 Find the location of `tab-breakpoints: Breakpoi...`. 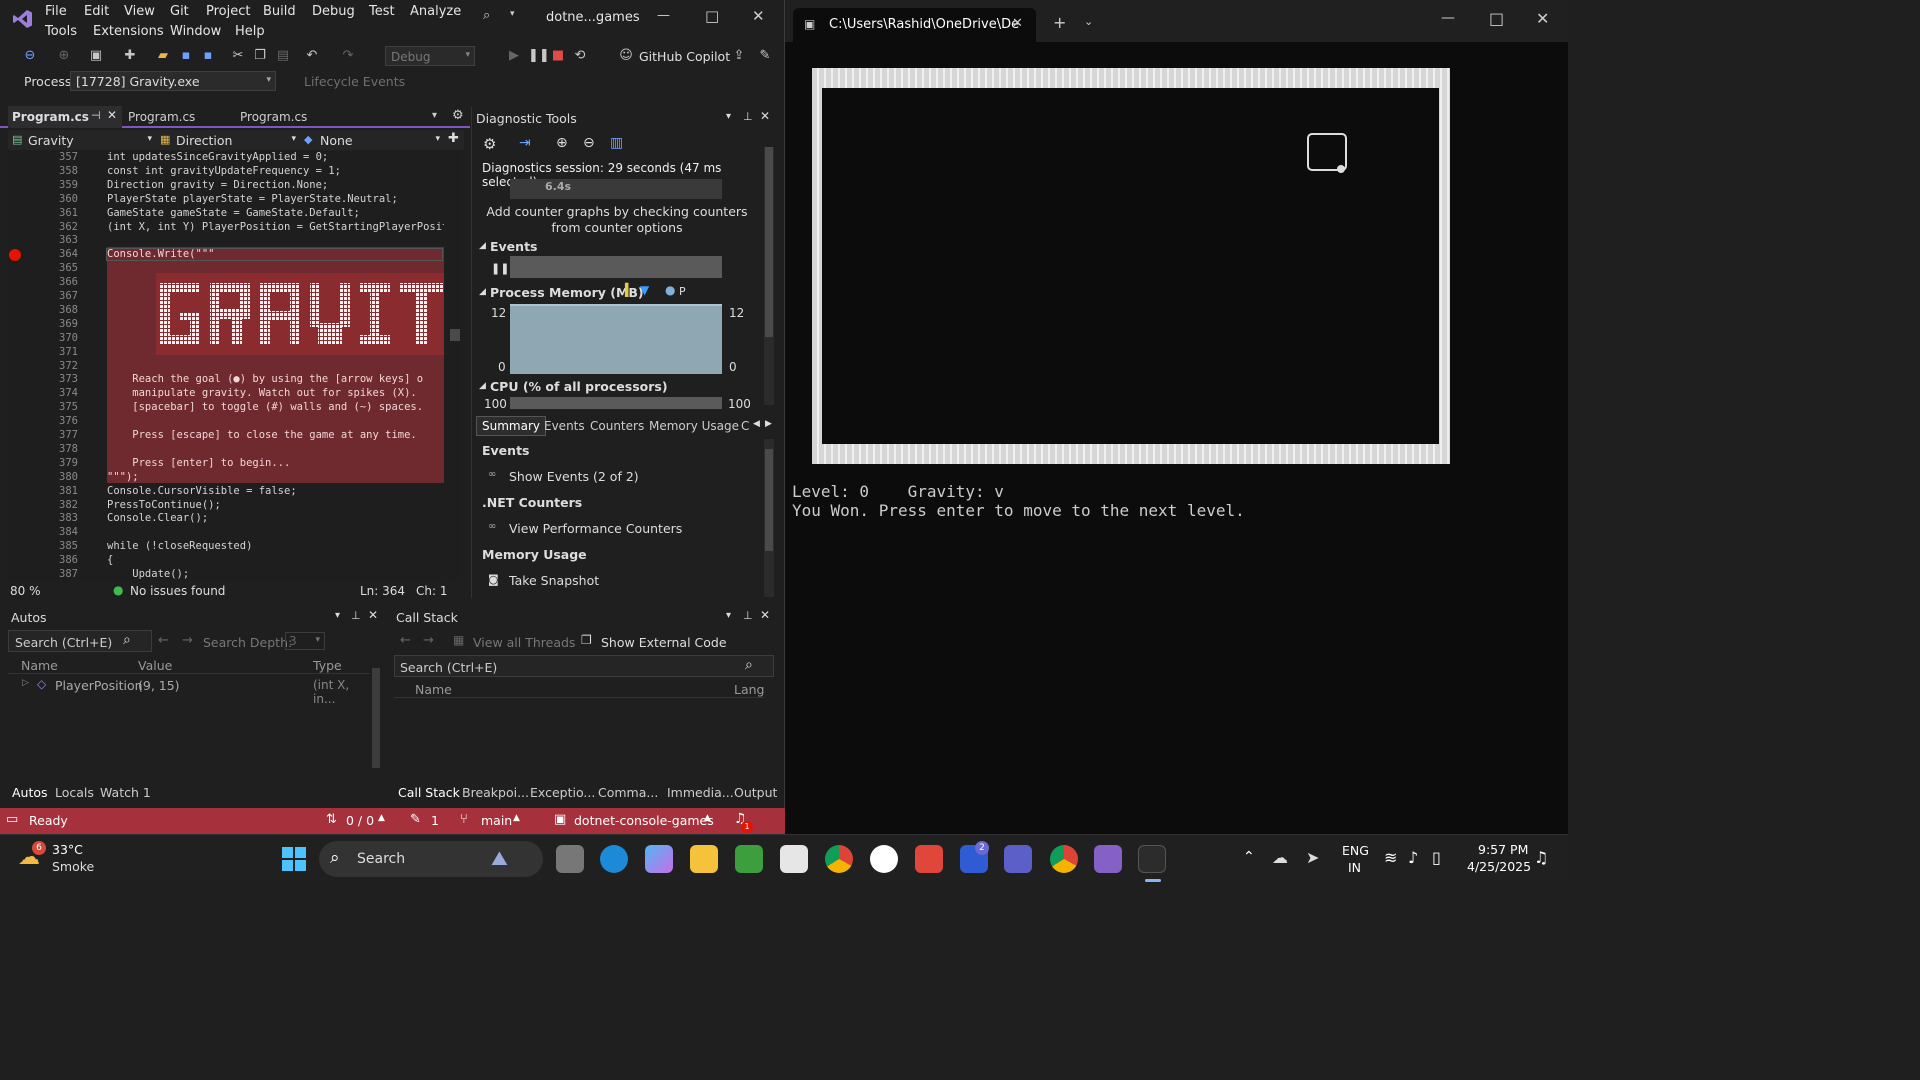

tab-breakpoints: Breakpoi... is located at coordinates (495, 792).